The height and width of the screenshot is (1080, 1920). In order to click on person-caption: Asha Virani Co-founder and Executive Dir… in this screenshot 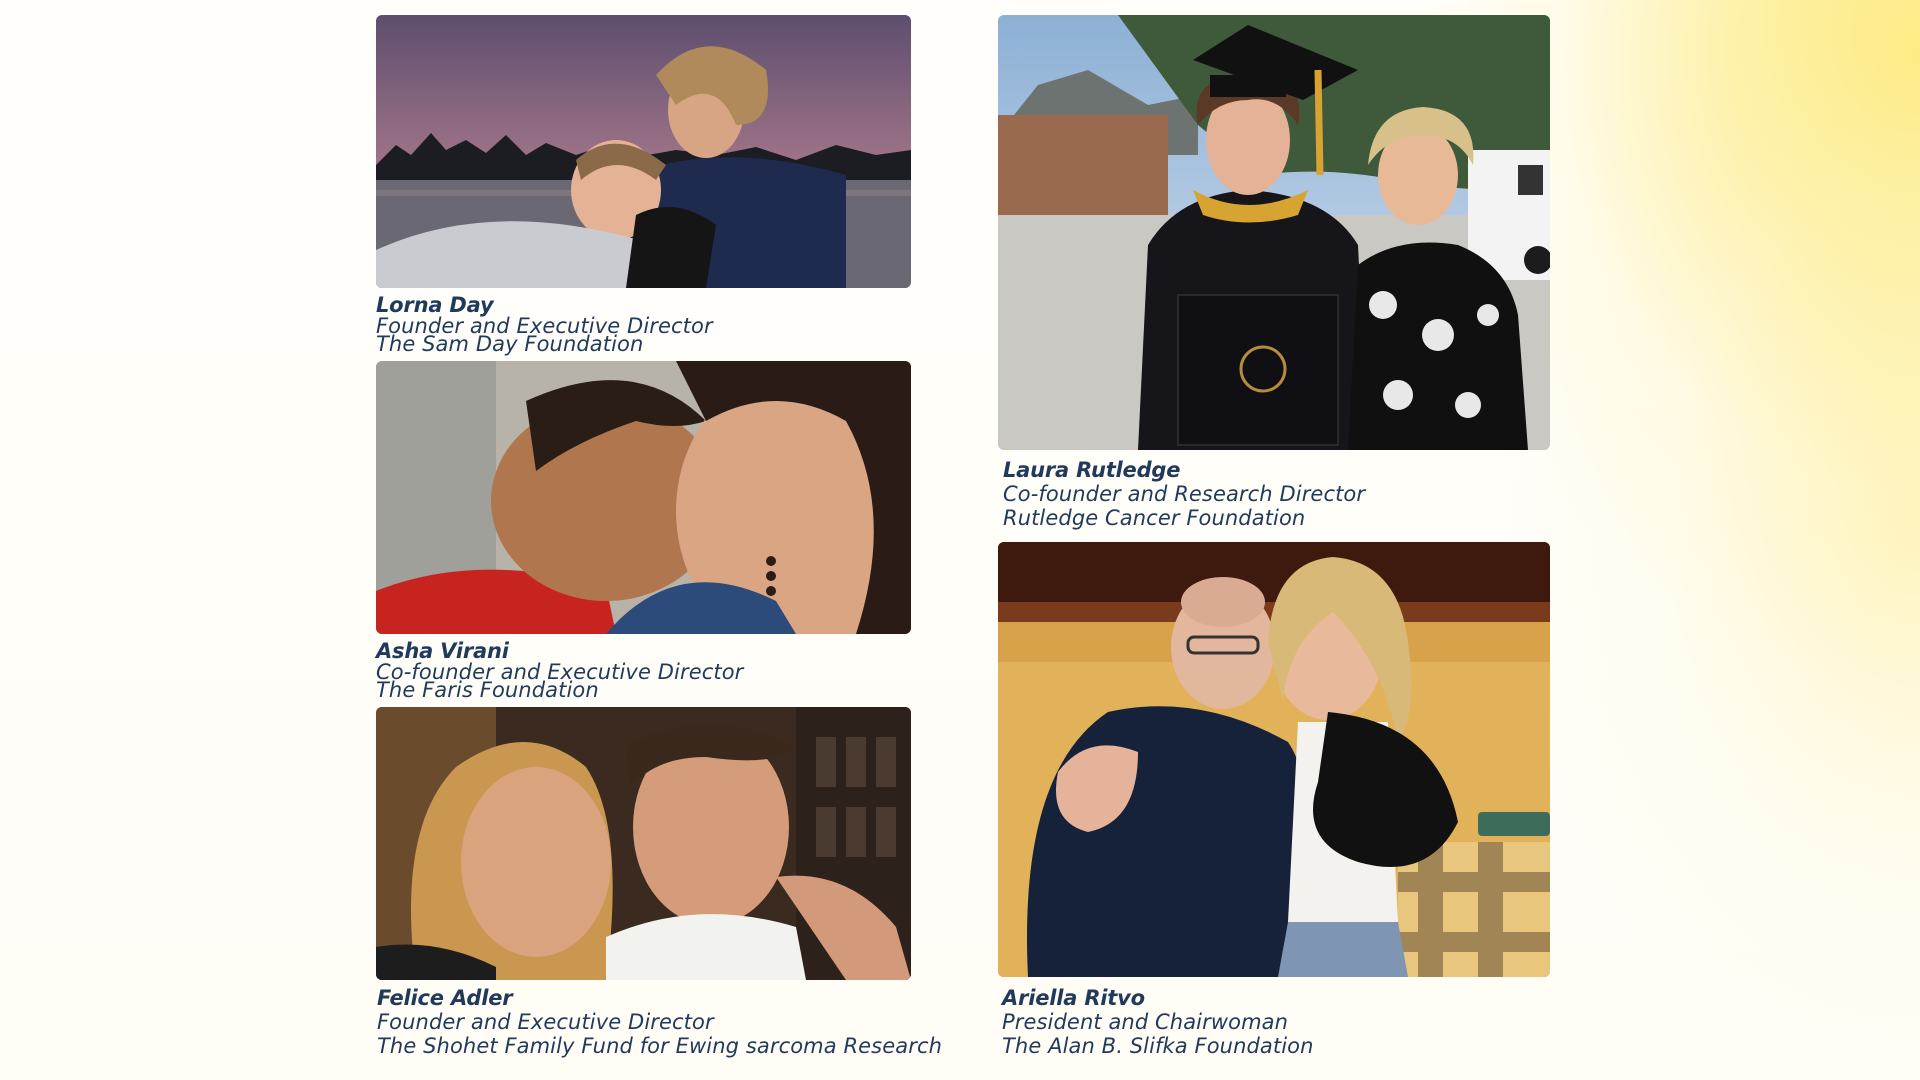, I will do `click(559, 670)`.